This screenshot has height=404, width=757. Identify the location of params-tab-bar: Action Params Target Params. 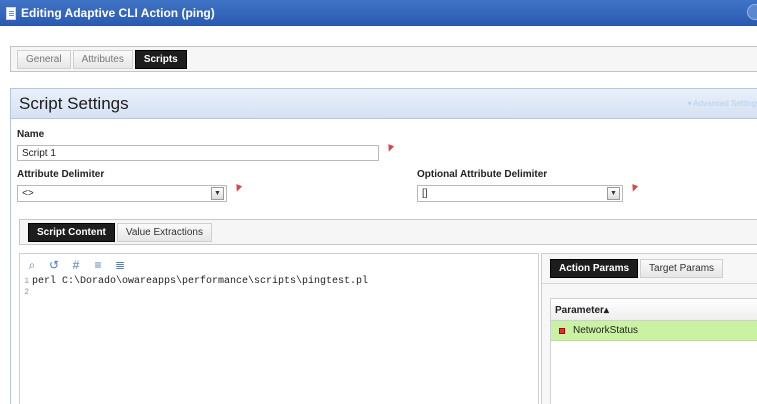
(649, 269).